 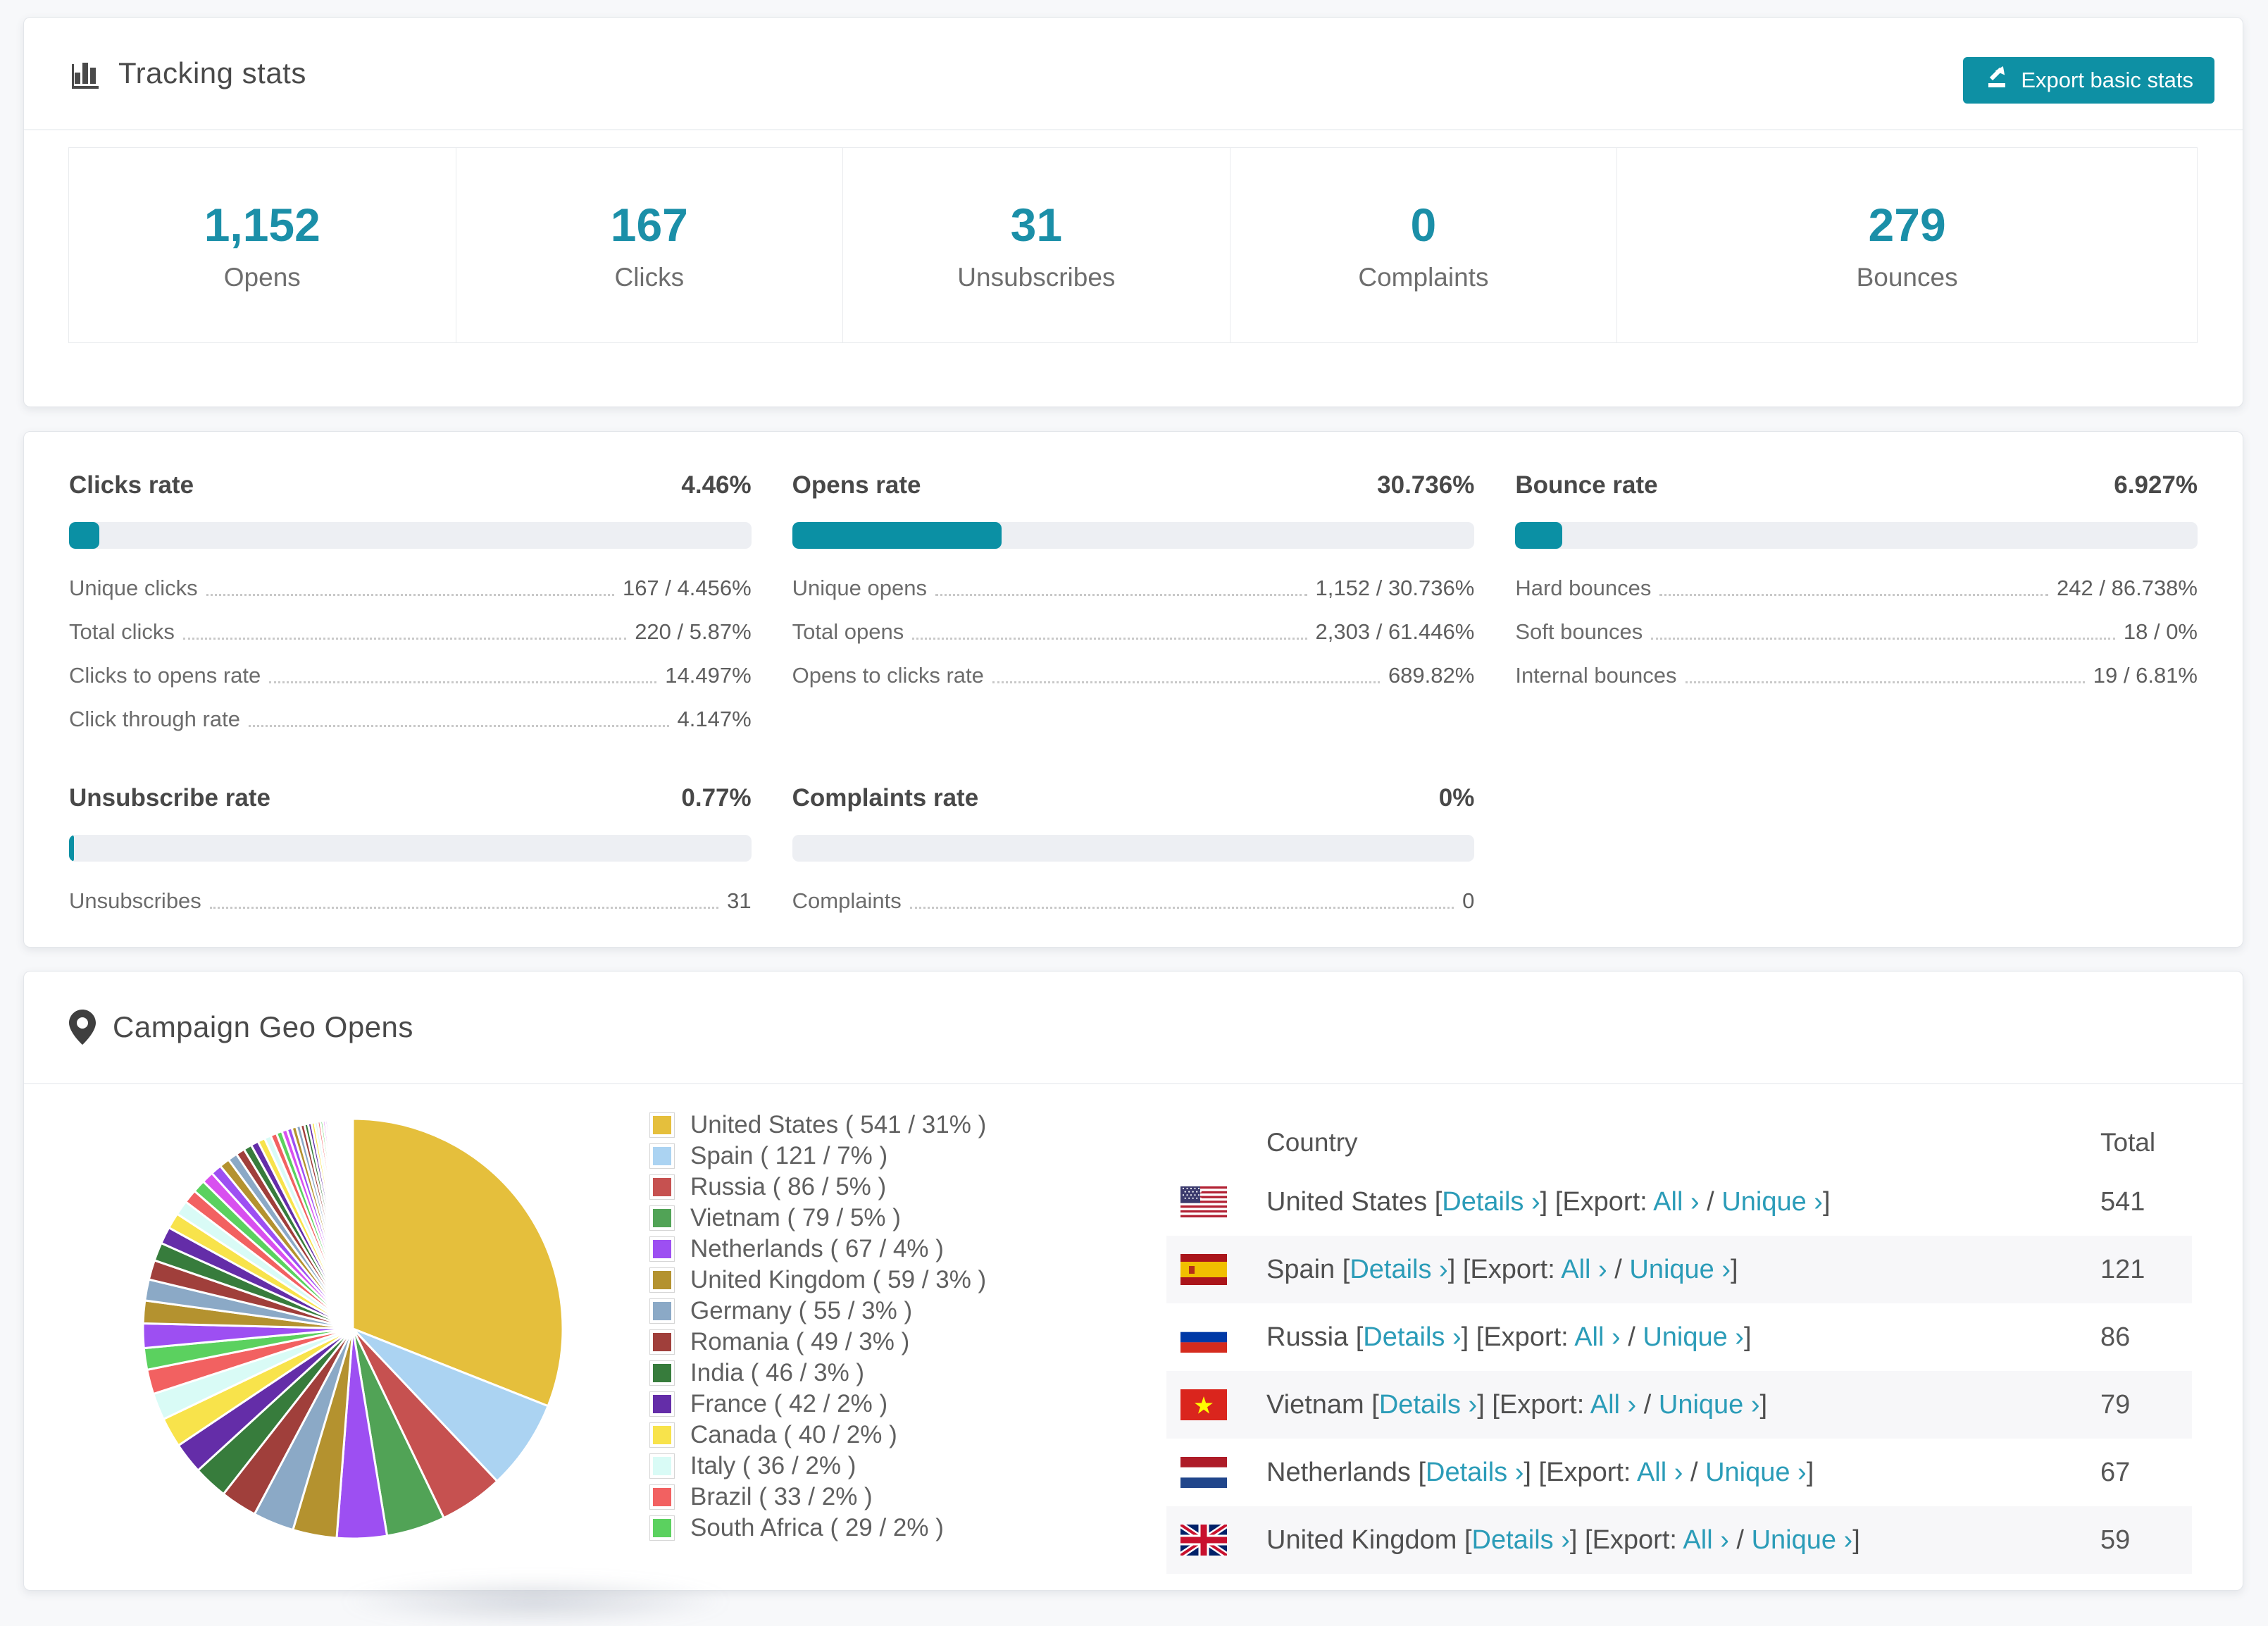 What do you see at coordinates (1308, 1337) in the screenshot?
I see `country-name: Russia` at bounding box center [1308, 1337].